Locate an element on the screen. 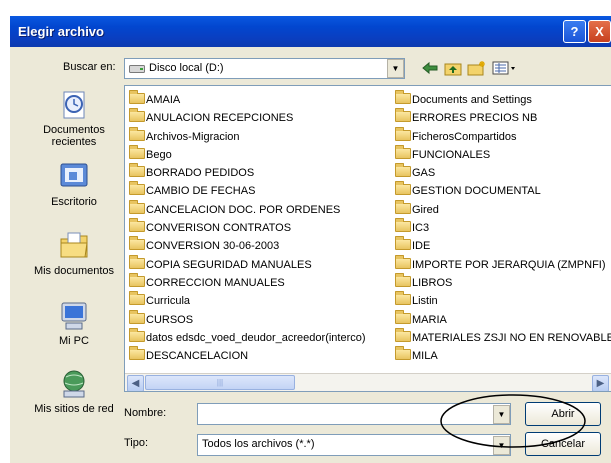 Image resolution: width=611 pixels, height=463 pixels. my-documents-icon is located at coordinates (74, 245).